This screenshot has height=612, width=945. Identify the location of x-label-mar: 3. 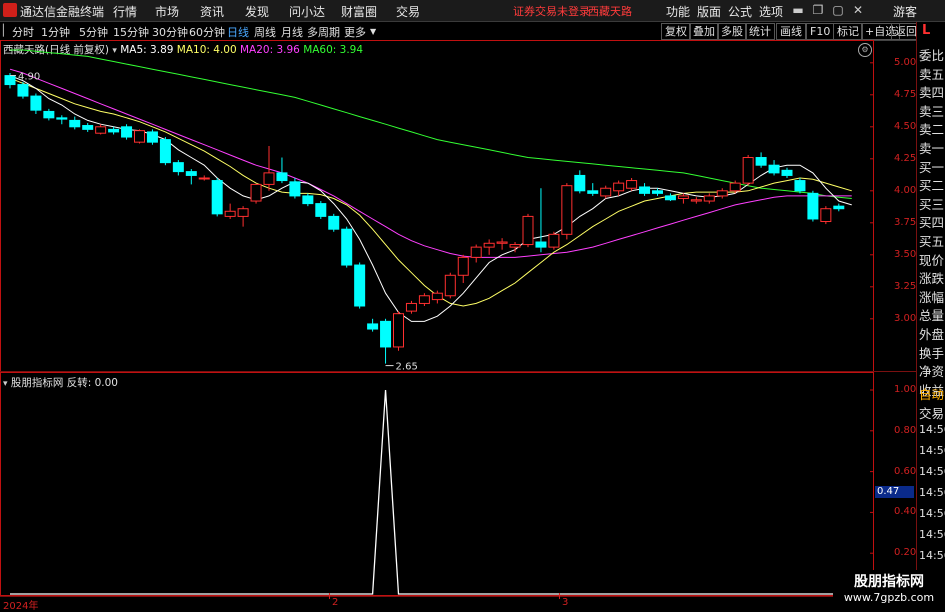
(565, 602).